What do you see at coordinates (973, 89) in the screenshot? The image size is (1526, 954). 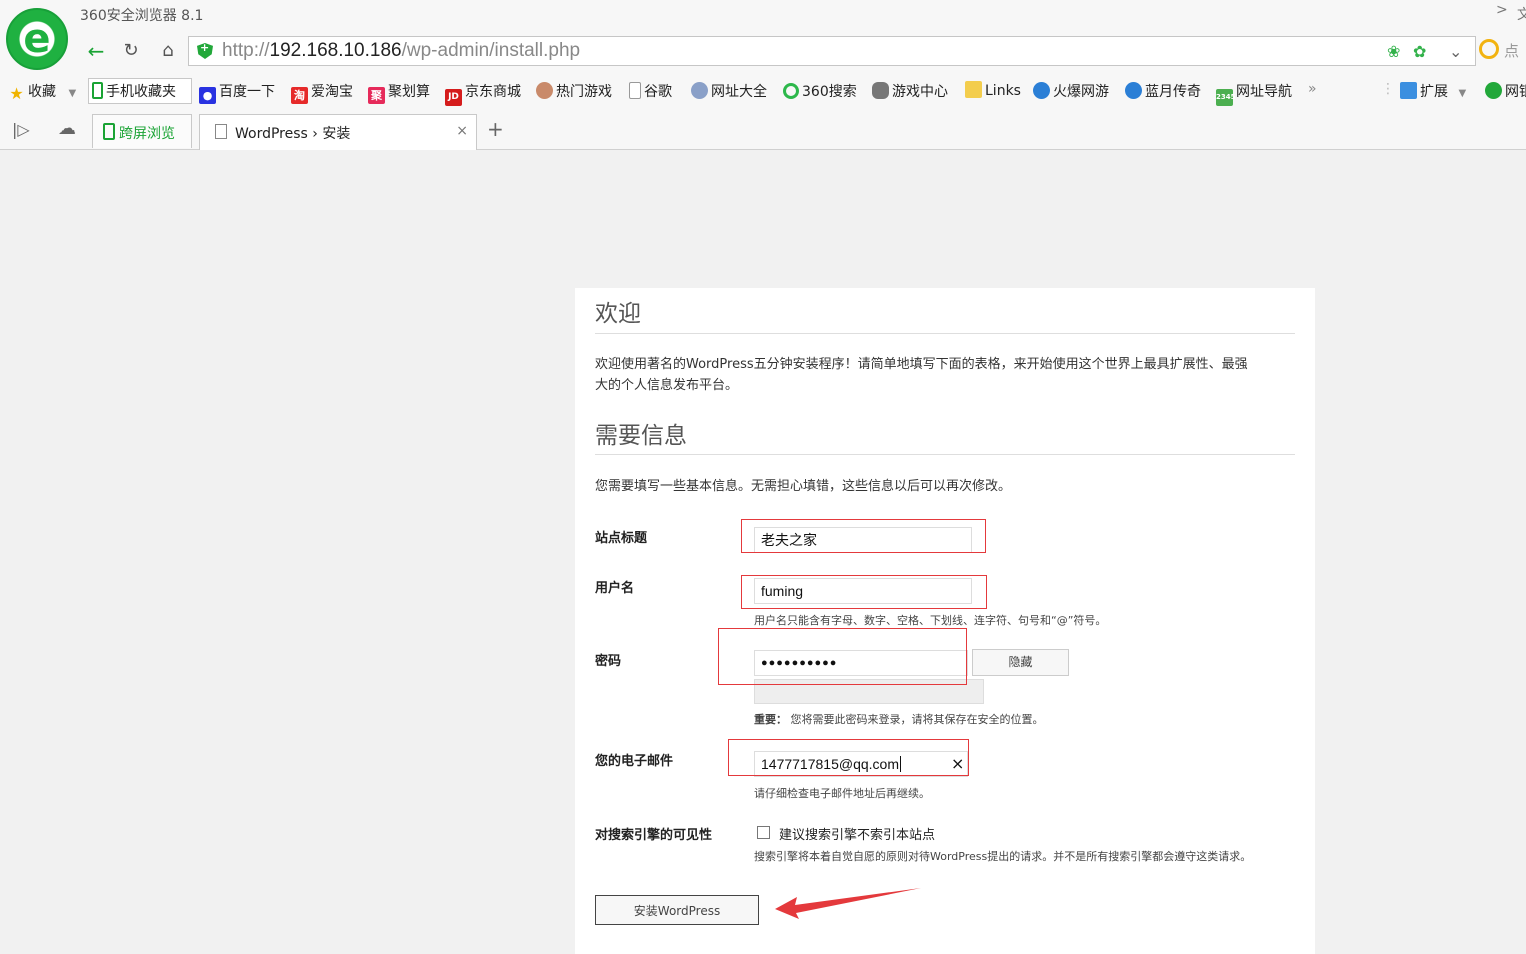 I see `folder-icon` at bounding box center [973, 89].